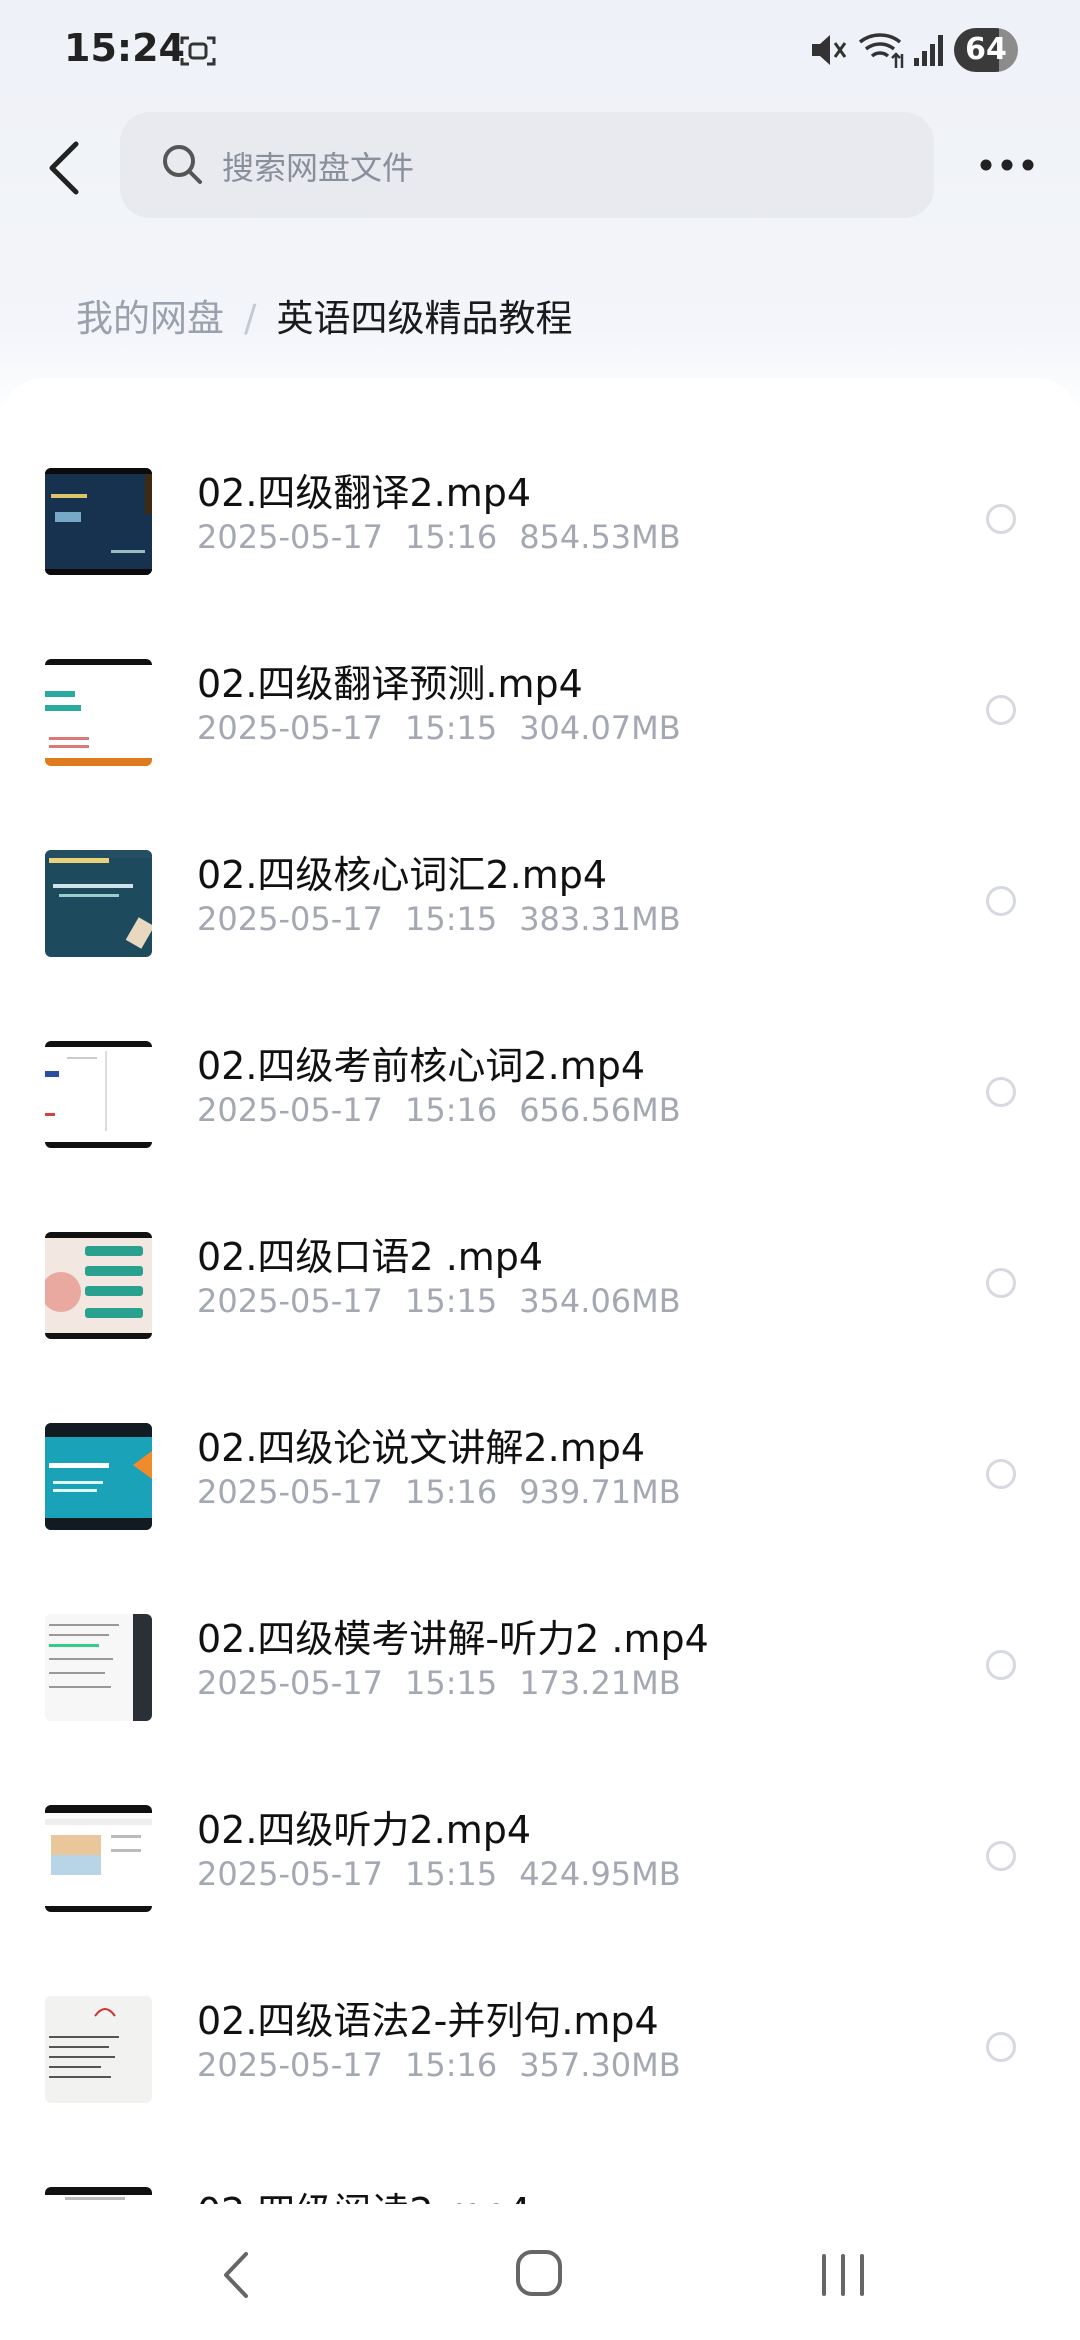 The height and width of the screenshot is (2340, 1080). Describe the element at coordinates (364, 1830) in the screenshot. I see `file-name: 02.四级听力2.mp4` at that location.